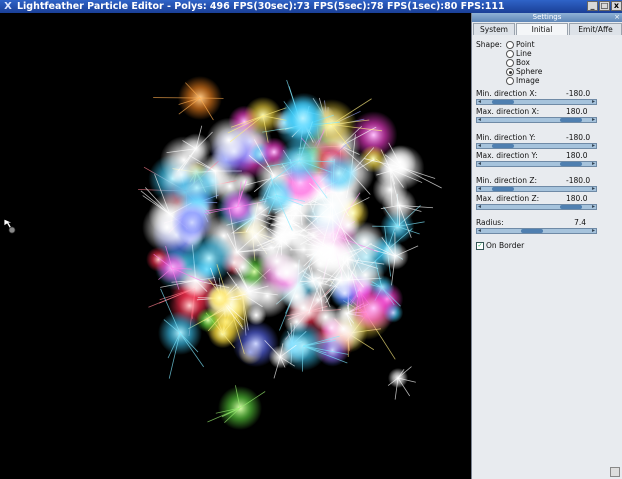 The width and height of the screenshot is (622, 479). I want to click on min-direction-x-slider: ◂ ▸, so click(536, 101).